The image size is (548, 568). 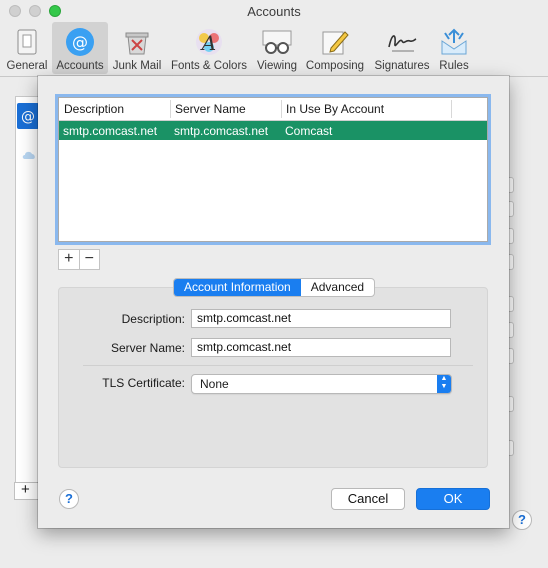 I want to click on cell-description: smtp.comcast.net, so click(x=110, y=131).